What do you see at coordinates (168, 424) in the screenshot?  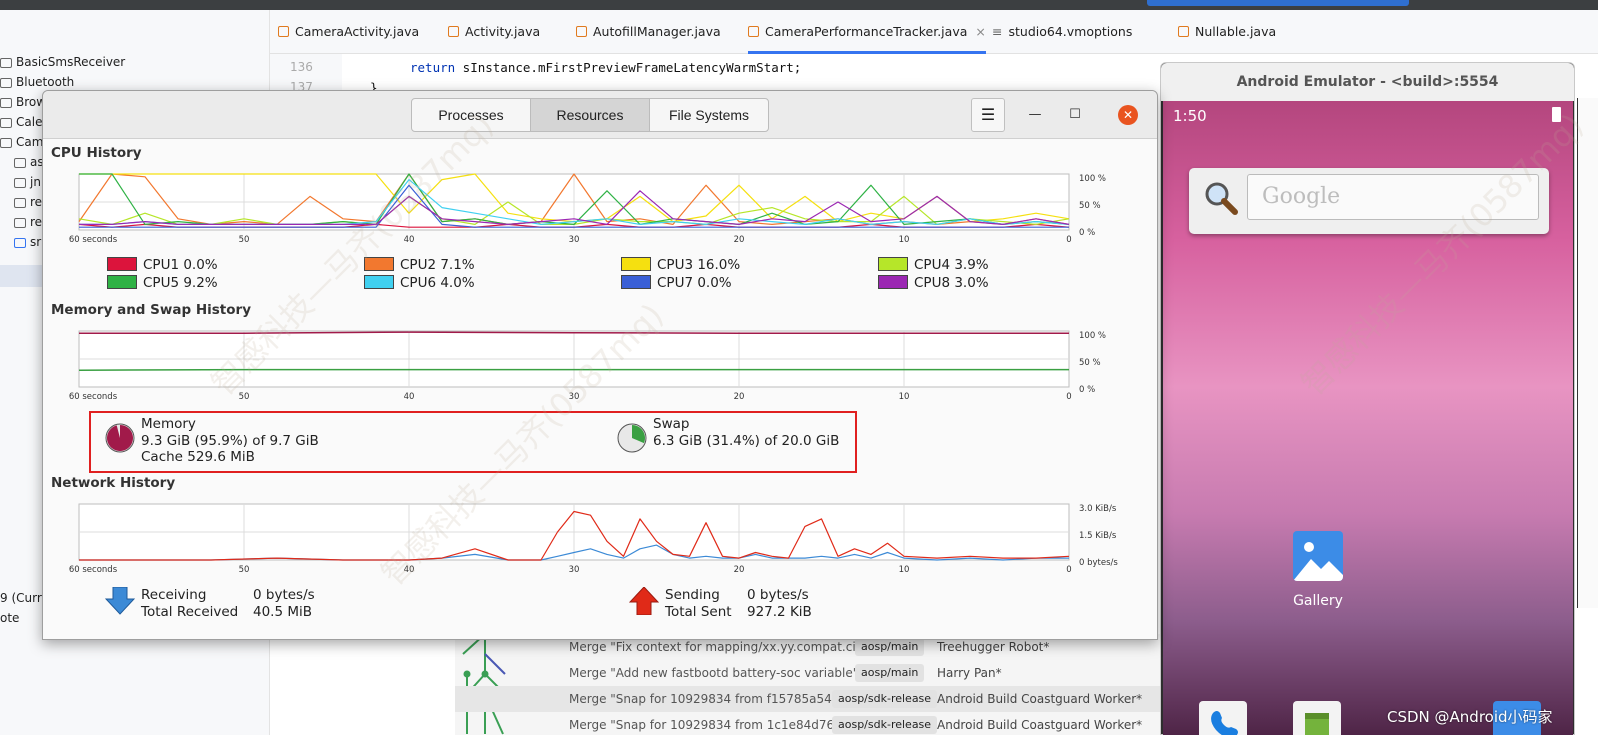 I see `memory-label: Memory` at bounding box center [168, 424].